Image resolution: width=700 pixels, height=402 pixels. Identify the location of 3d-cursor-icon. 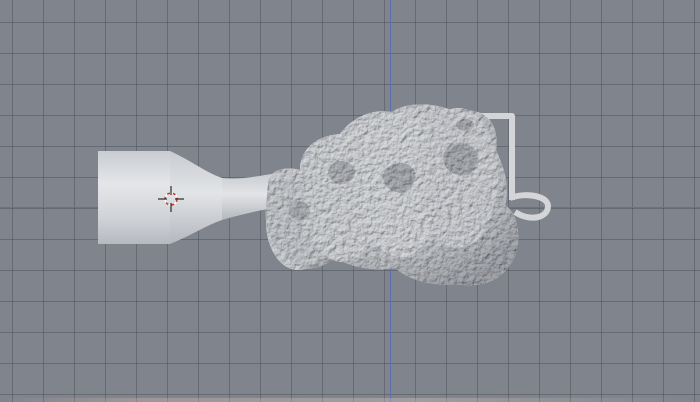
(171, 199).